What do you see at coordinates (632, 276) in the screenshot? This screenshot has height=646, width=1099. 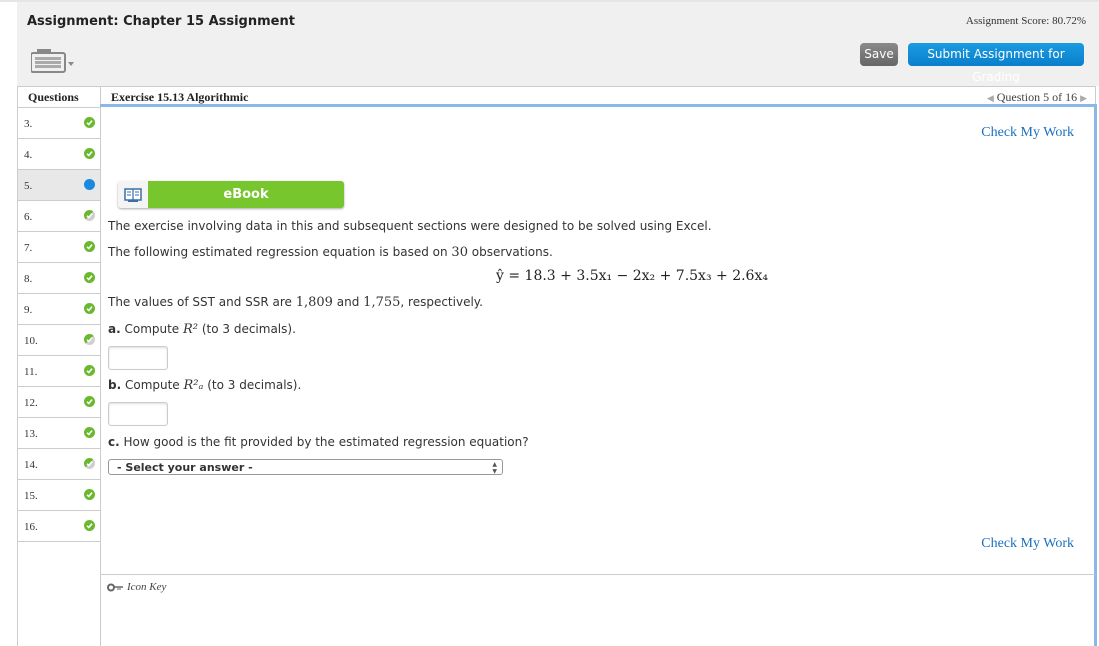 I see `regression-equation: ŷ = 18.3 + 3.5x₁ − 2x₂ + 7.5x₃ + 2.6x₄` at bounding box center [632, 276].